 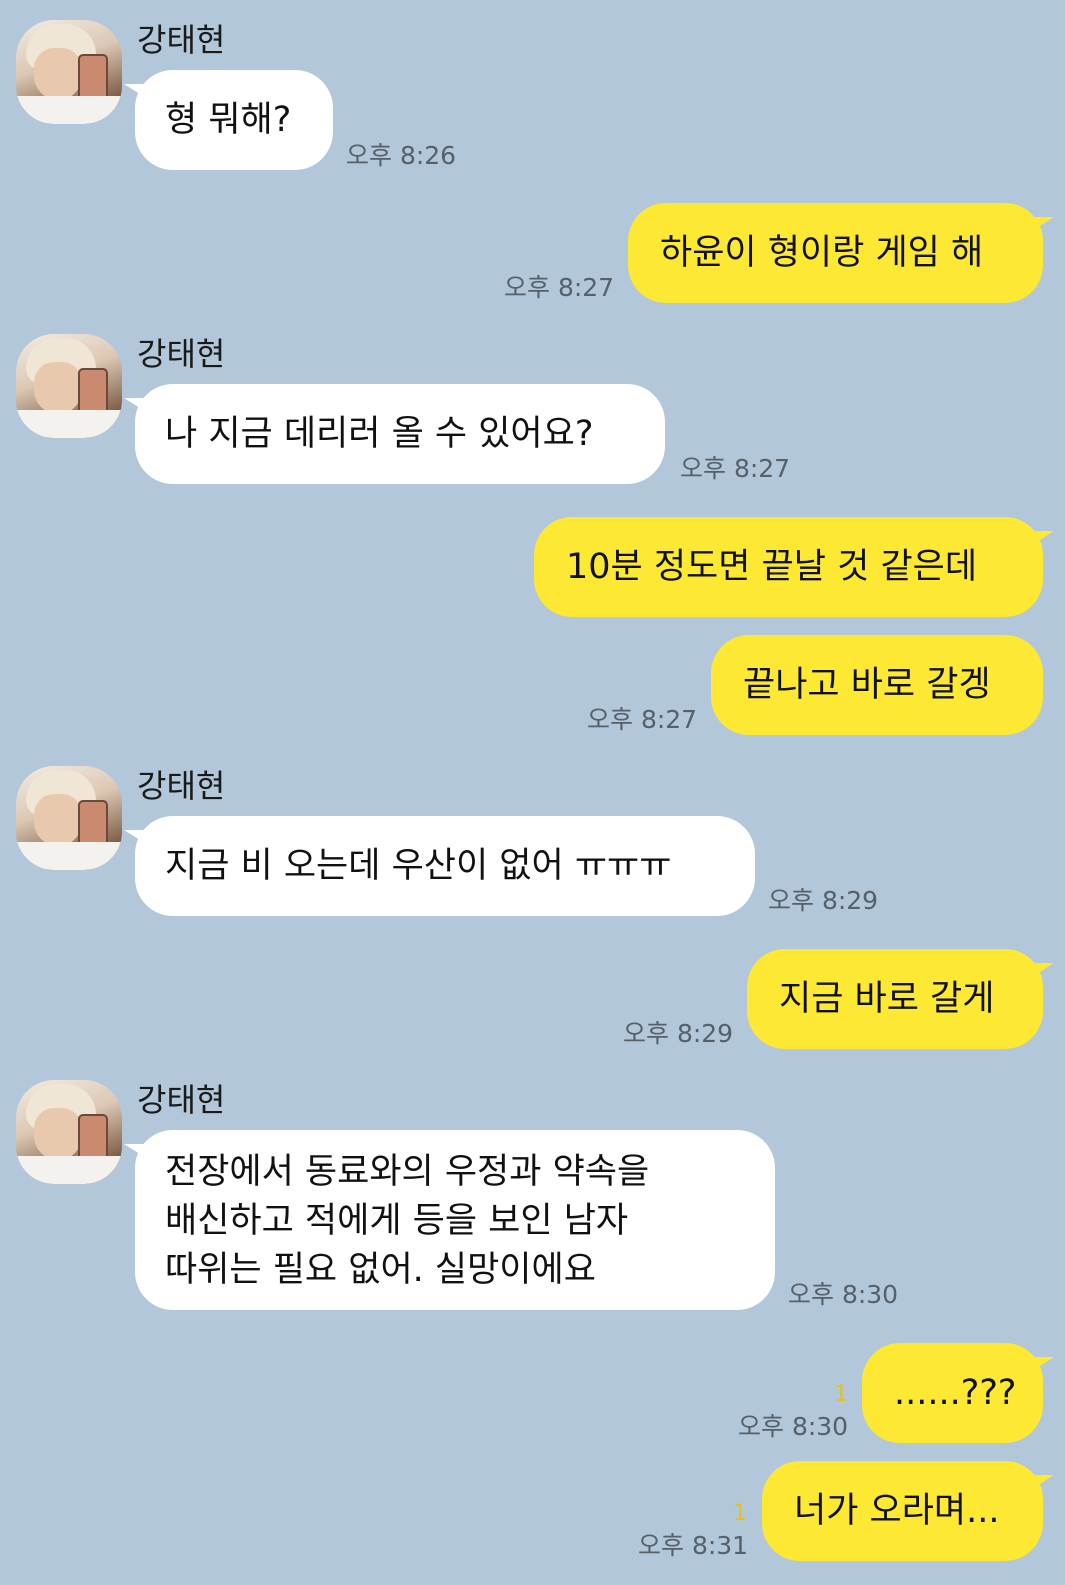 I want to click on message-text: 형 뭐해?, so click(x=228, y=120).